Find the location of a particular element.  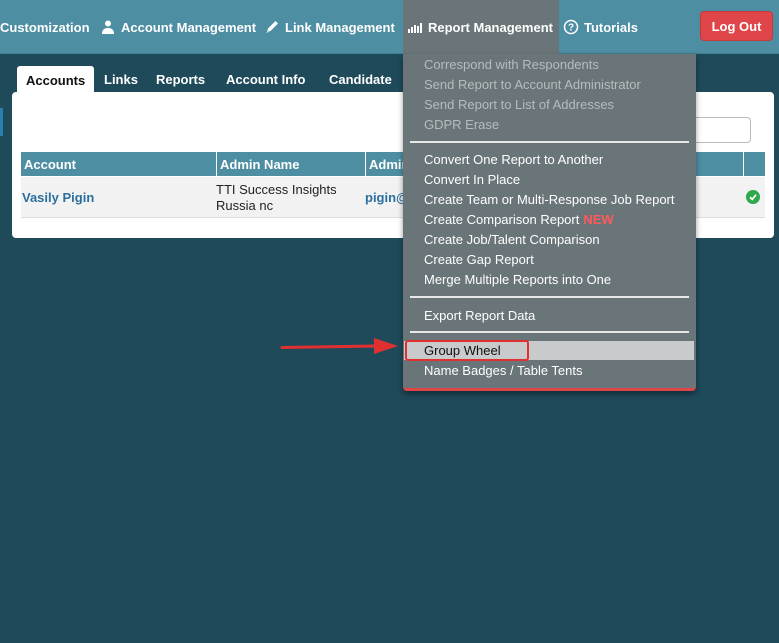

help-circle-icon: ? is located at coordinates (571, 27).